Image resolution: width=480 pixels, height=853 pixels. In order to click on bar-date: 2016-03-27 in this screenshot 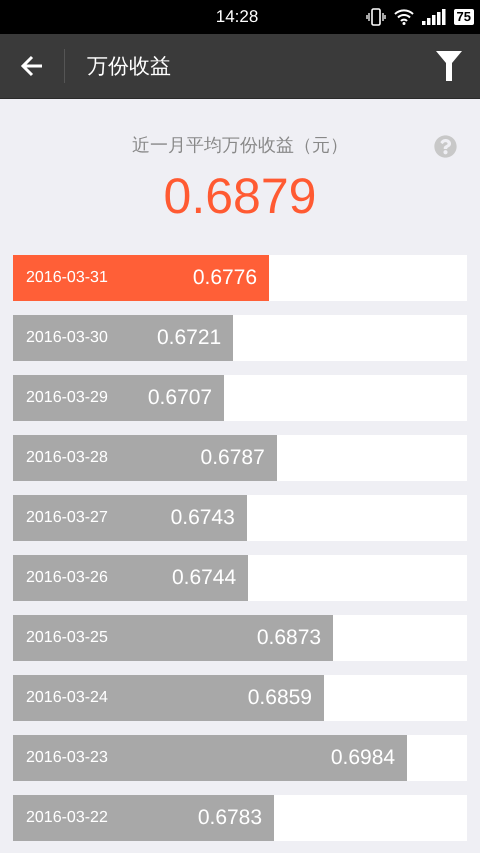, I will do `click(67, 518)`.